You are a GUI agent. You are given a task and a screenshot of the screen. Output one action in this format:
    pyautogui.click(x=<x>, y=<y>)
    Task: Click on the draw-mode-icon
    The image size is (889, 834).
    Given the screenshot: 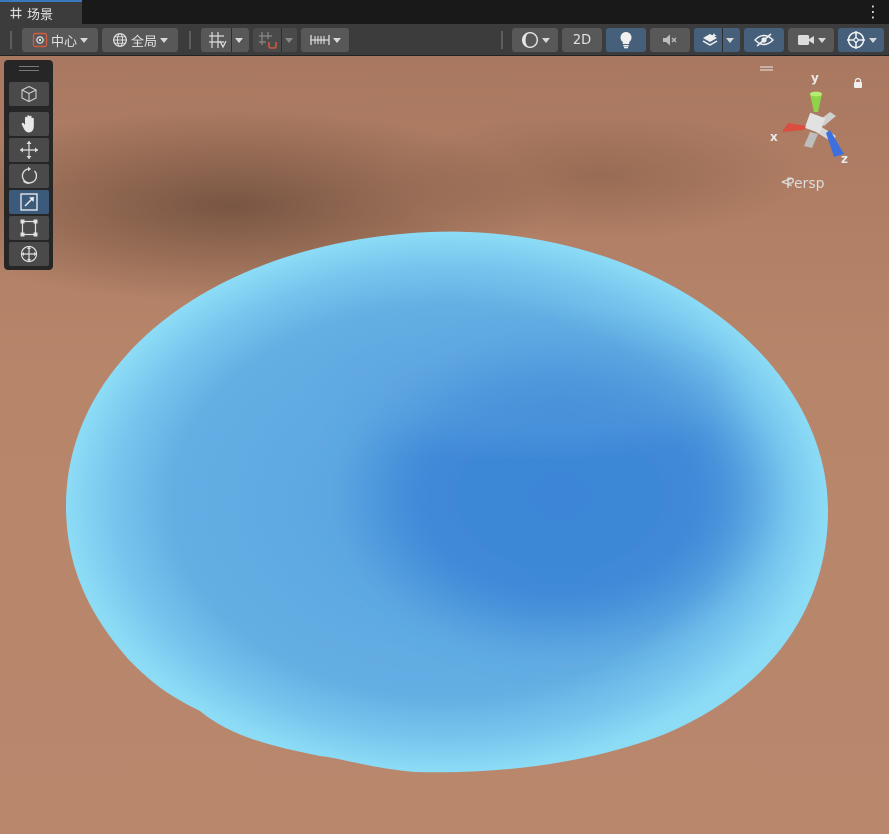 What is the action you would take?
    pyautogui.click(x=529, y=40)
    